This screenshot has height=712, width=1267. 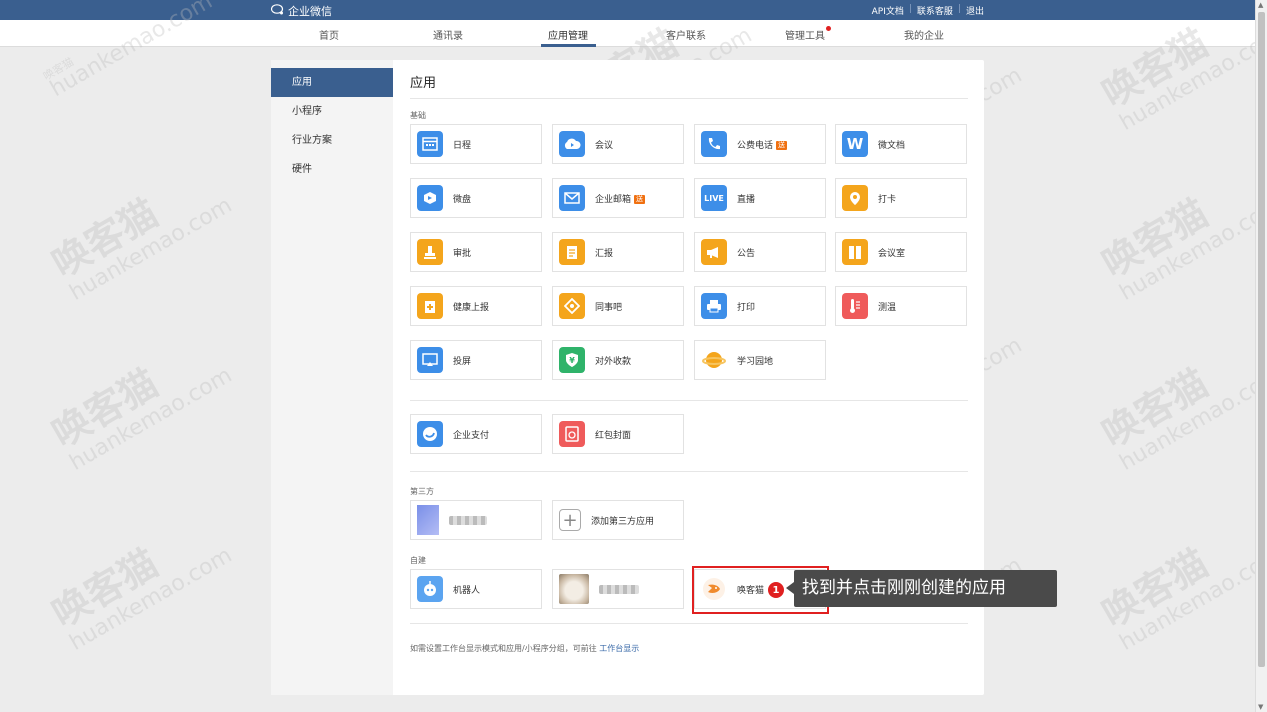 I want to click on app-card-wedoc: W 微文档, so click(x=901, y=144).